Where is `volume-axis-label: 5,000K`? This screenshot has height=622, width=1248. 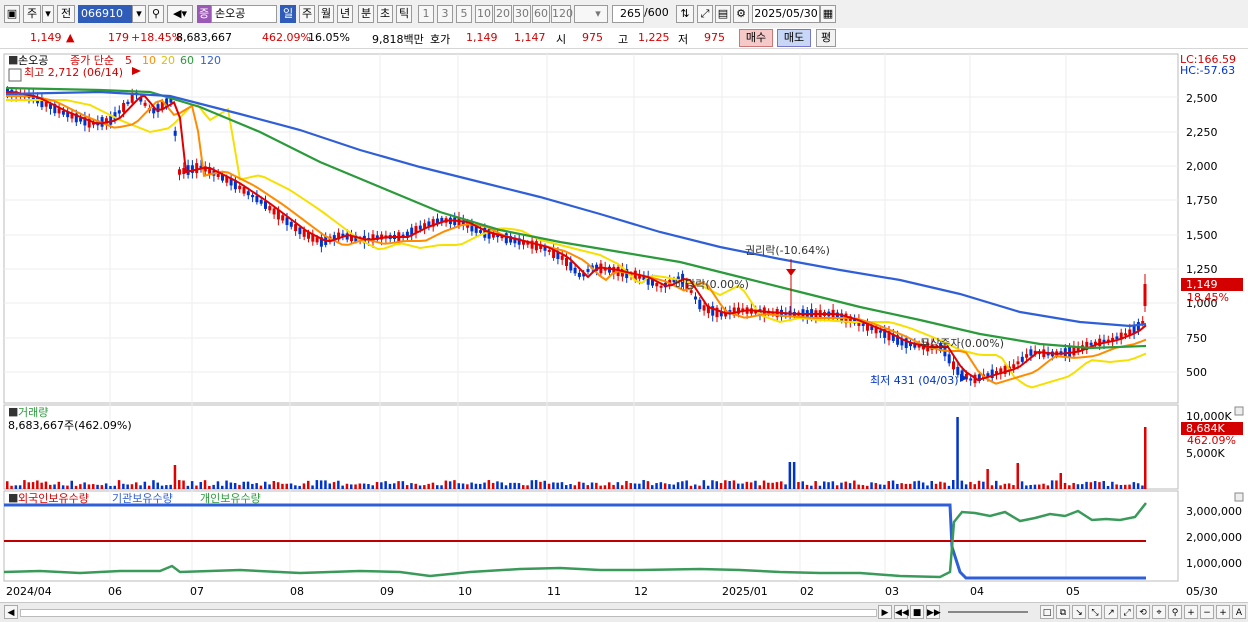
volume-axis-label: 5,000K is located at coordinates (1205, 453).